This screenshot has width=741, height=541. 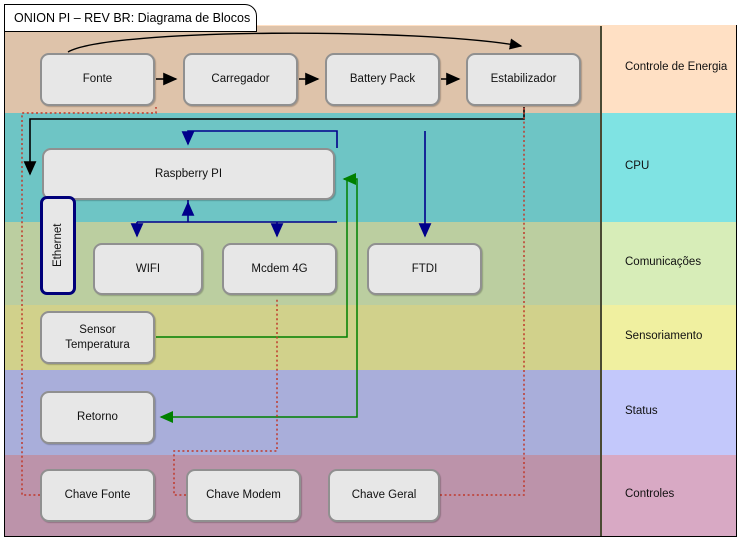 I want to click on block-label-raspberry: Raspberry PI, so click(x=188, y=173).